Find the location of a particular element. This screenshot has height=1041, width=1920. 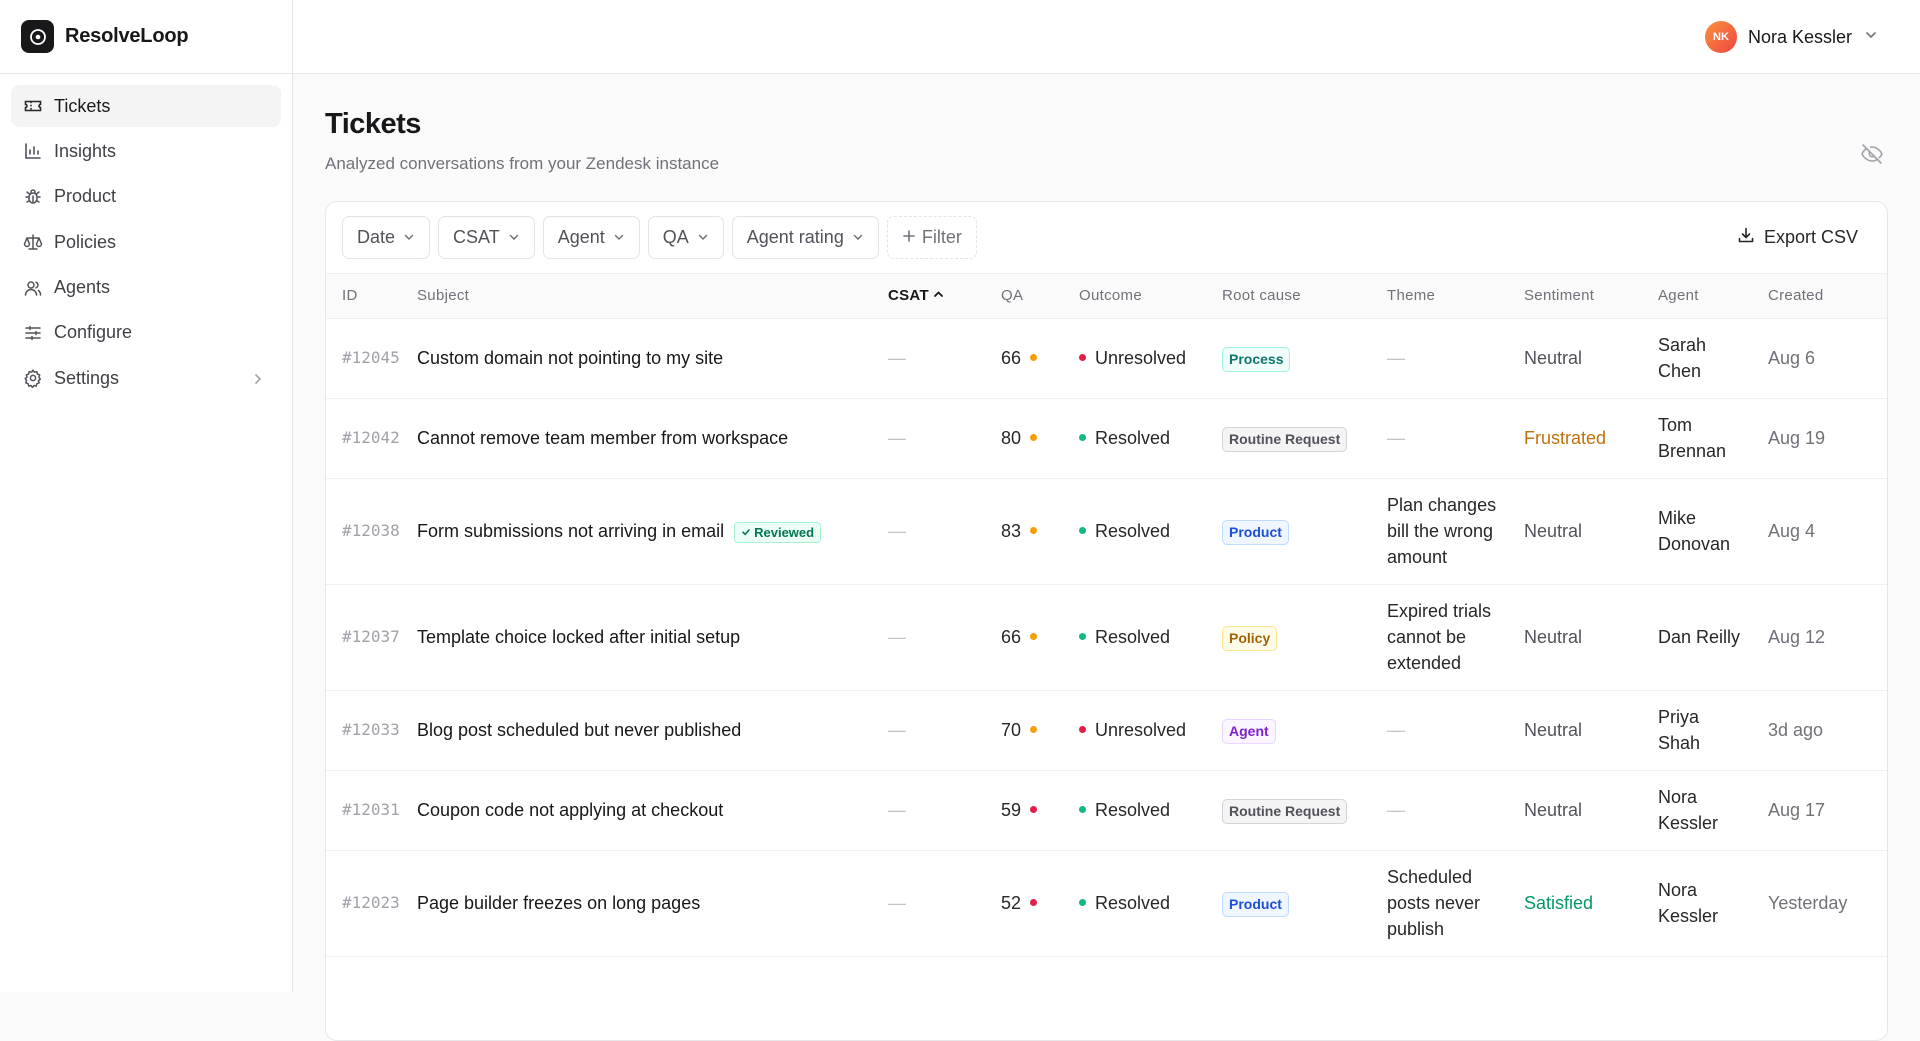

column-header-theme: Theme is located at coordinates (1455, 296).